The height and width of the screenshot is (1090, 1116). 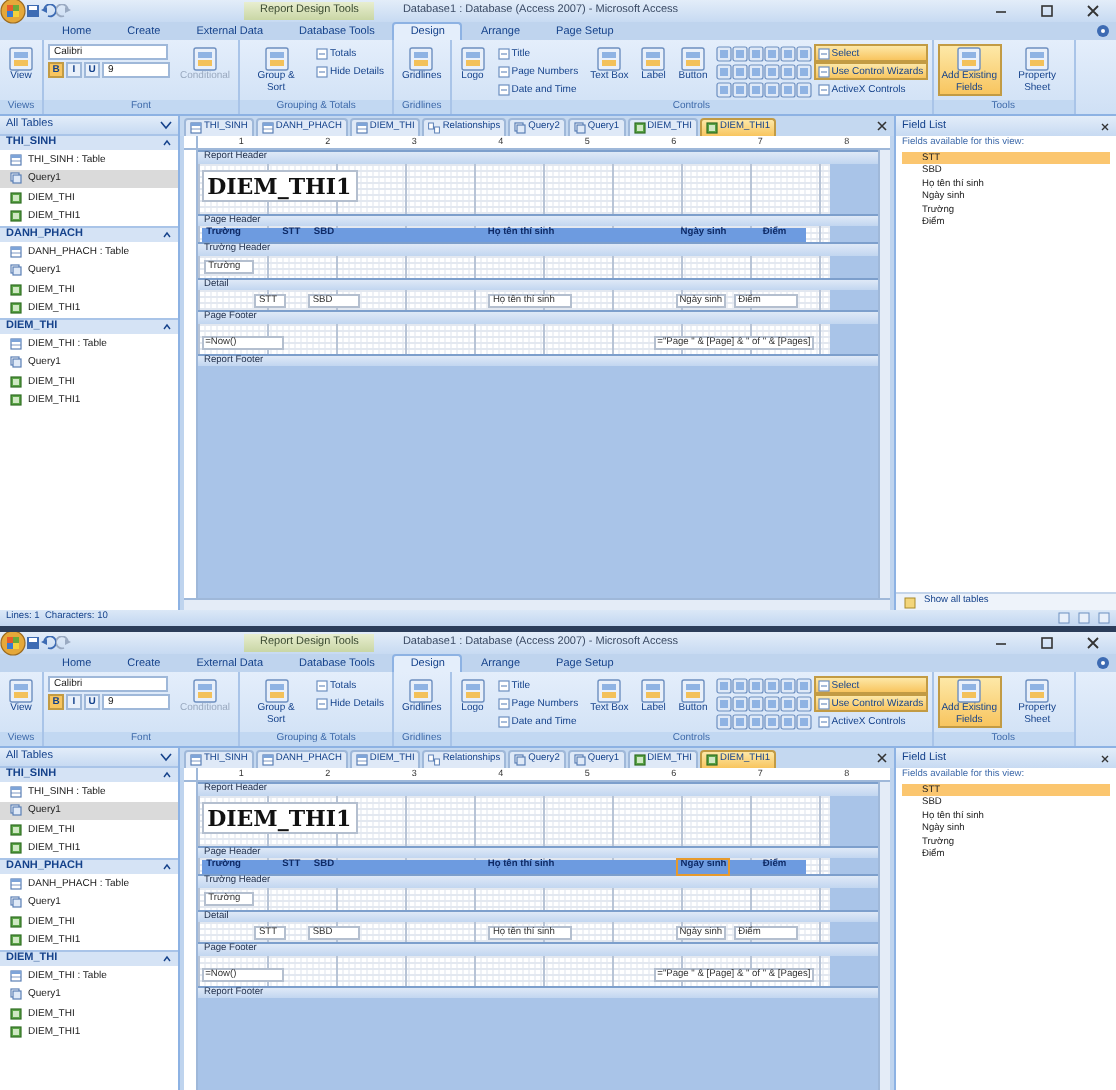 I want to click on horizontal-scrollbar, so click(x=537, y=604).